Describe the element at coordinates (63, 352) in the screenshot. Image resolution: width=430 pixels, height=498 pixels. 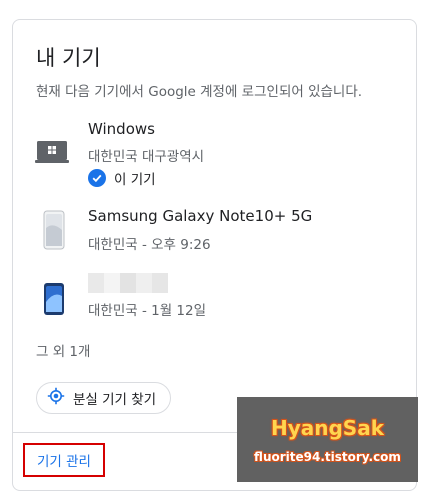
I see `other-devices-count: 그 외 1개` at that location.